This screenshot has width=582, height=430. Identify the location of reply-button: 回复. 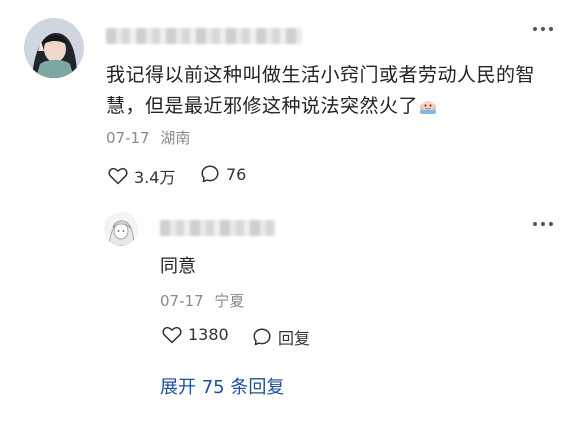
(281, 337).